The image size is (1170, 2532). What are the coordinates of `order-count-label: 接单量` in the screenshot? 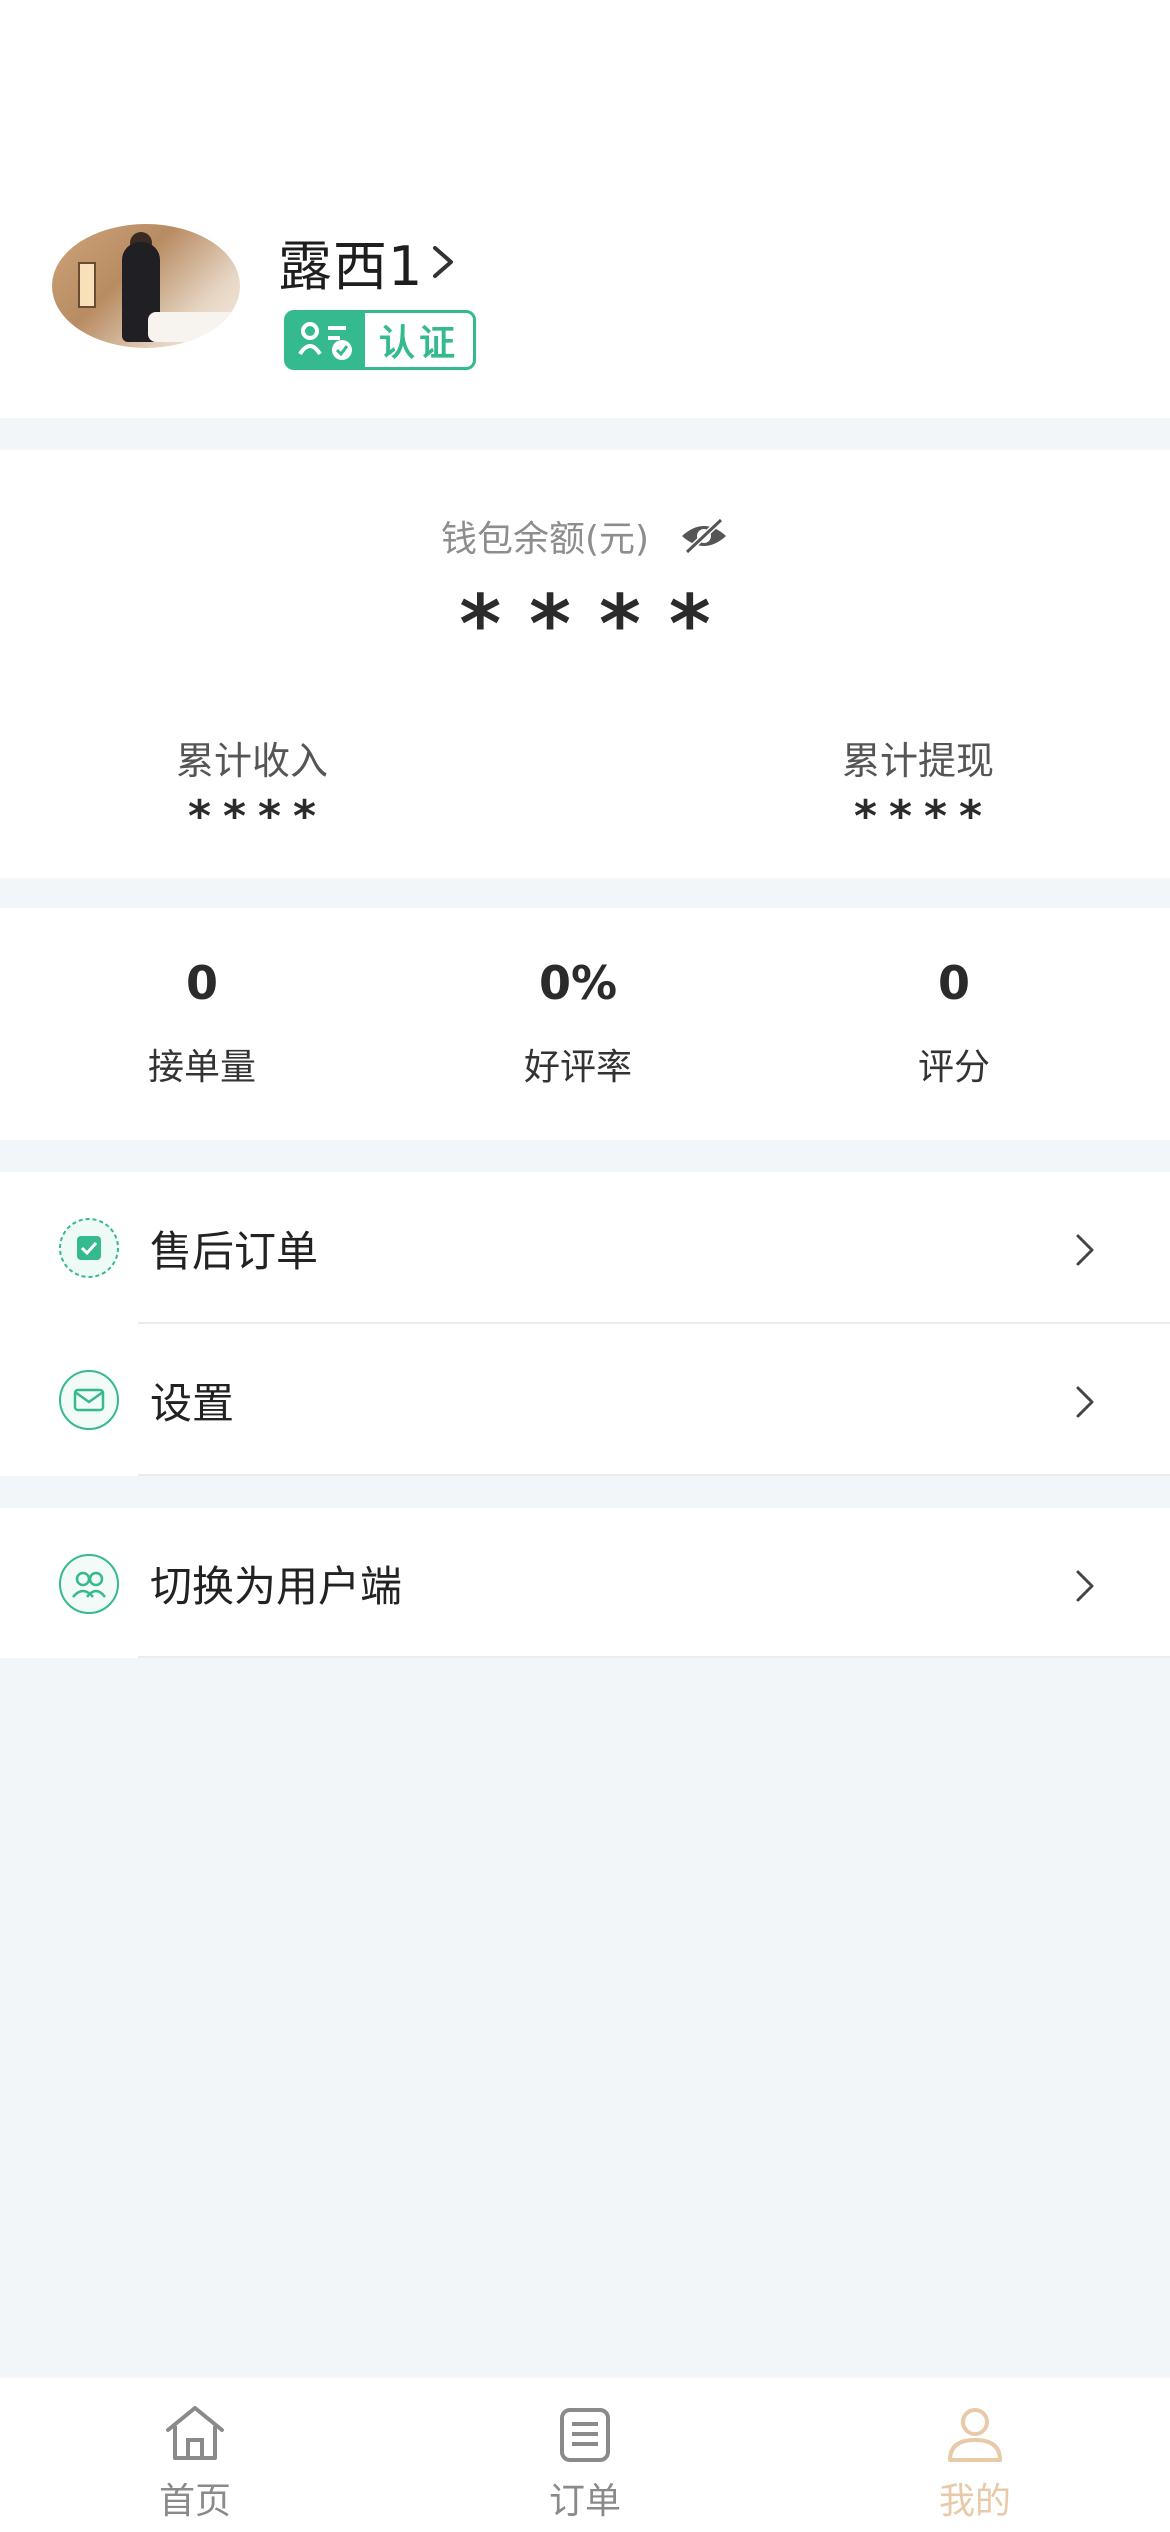 It's located at (201, 1067).